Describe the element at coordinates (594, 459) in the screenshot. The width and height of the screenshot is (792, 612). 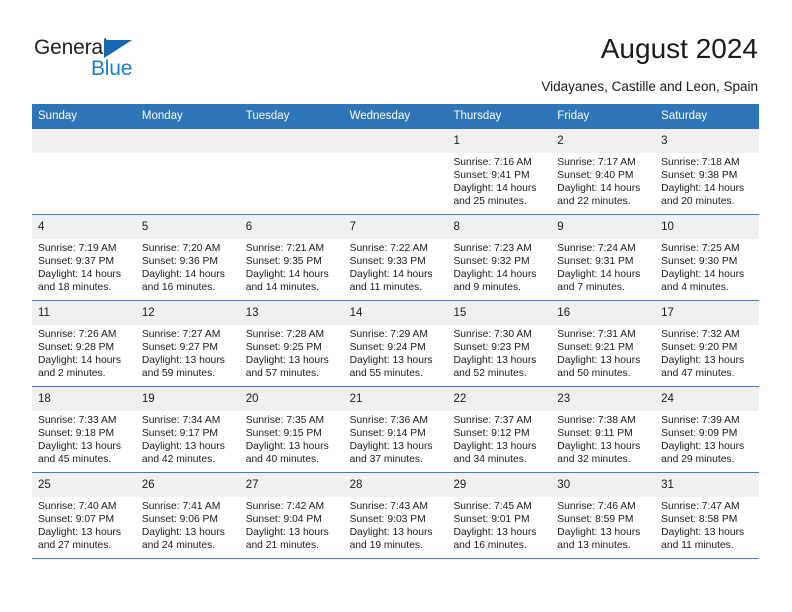
I see `daylight-text-line2: and 32 minutes.` at that location.